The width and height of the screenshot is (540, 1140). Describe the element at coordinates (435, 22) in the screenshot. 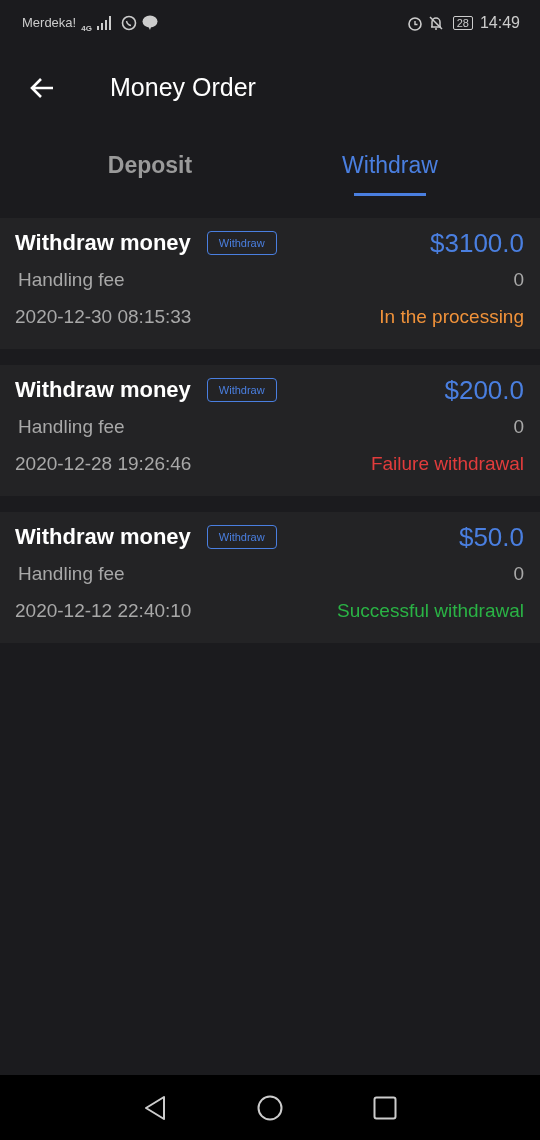

I see `muted-bell-icon` at that location.